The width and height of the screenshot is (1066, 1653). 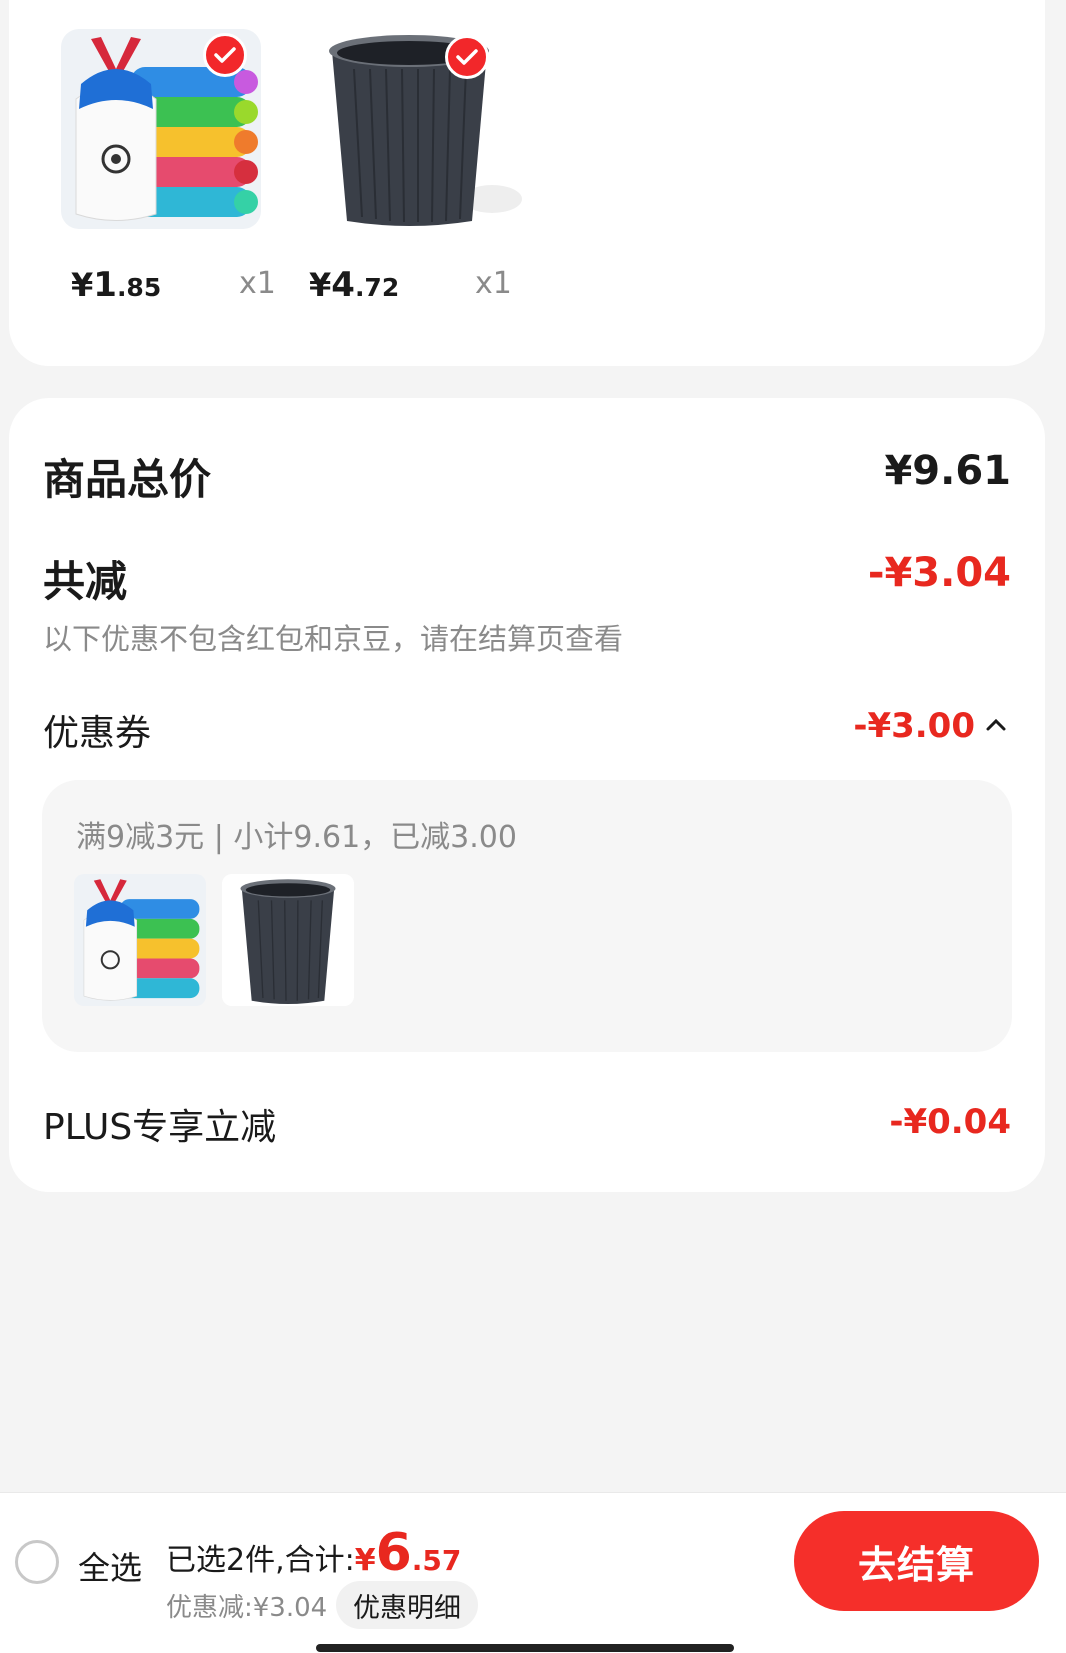 What do you see at coordinates (139, 287) in the screenshot?
I see `price-decimal: .85` at bounding box center [139, 287].